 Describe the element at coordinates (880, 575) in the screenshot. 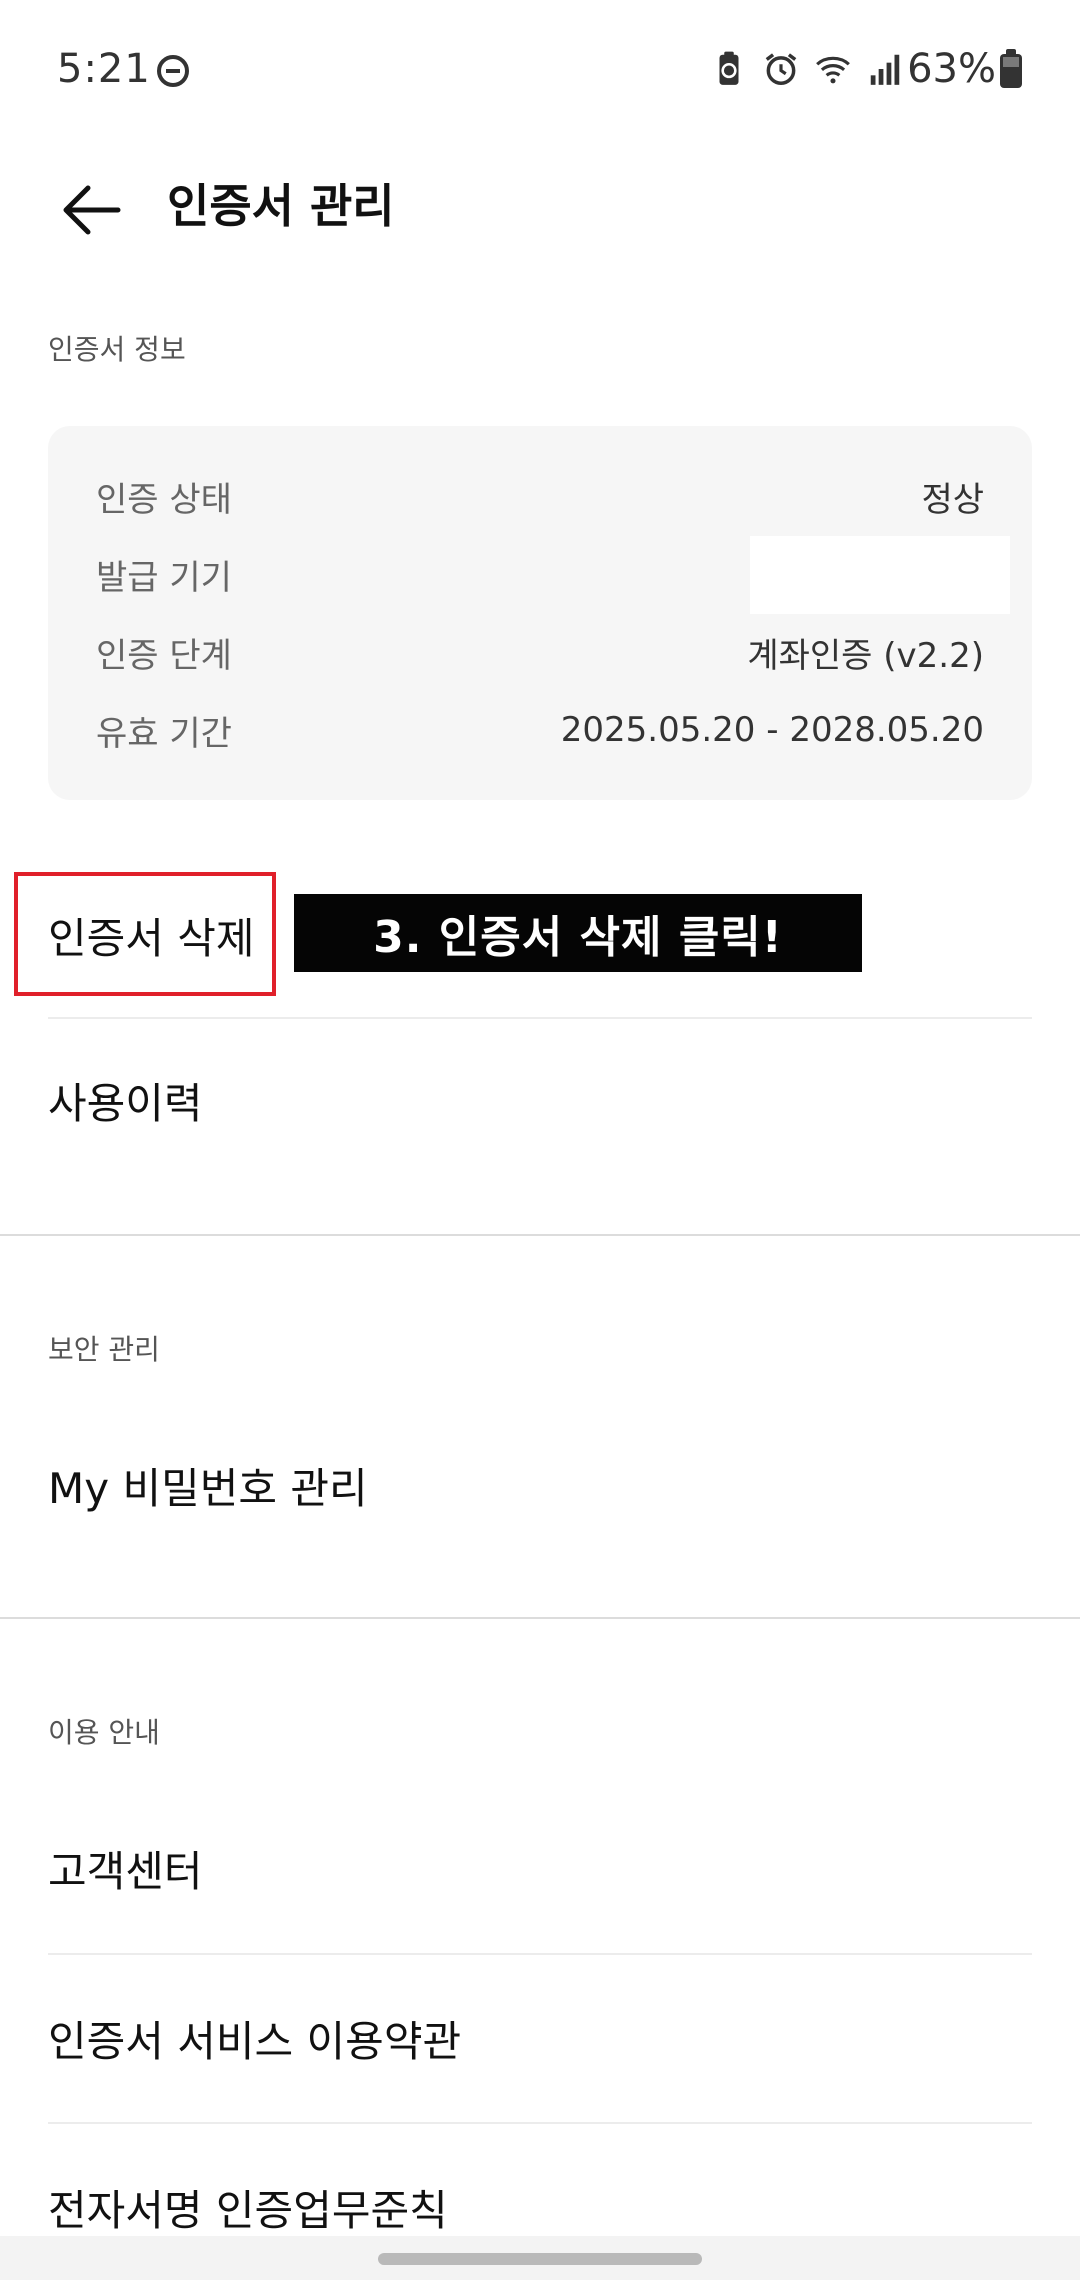

I see `redacted-device-value` at that location.